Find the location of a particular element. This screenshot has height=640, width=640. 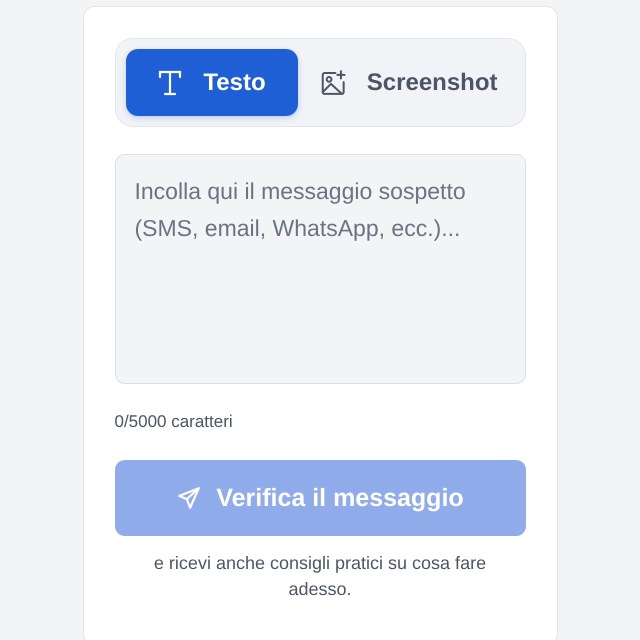

image-add-icon is located at coordinates (333, 83).